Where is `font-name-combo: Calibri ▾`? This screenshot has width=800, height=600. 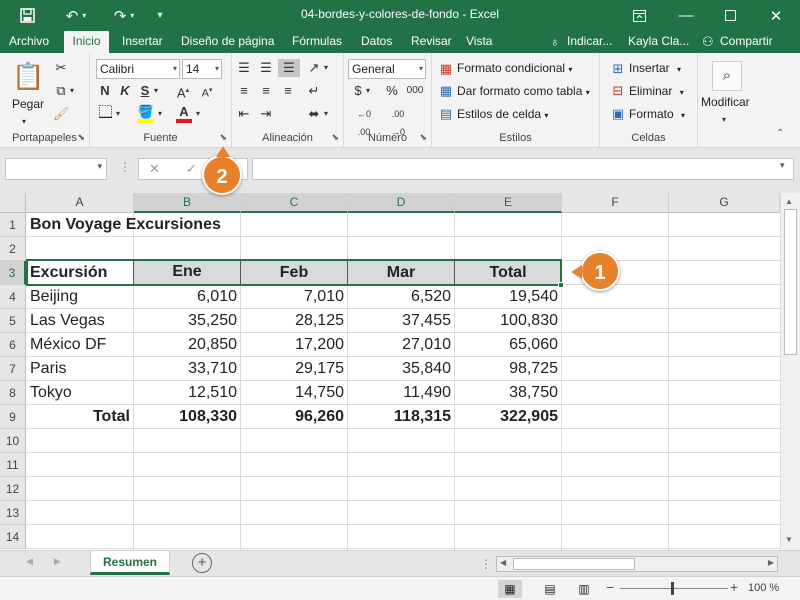
font-name-combo: Calibri ▾ is located at coordinates (138, 69).